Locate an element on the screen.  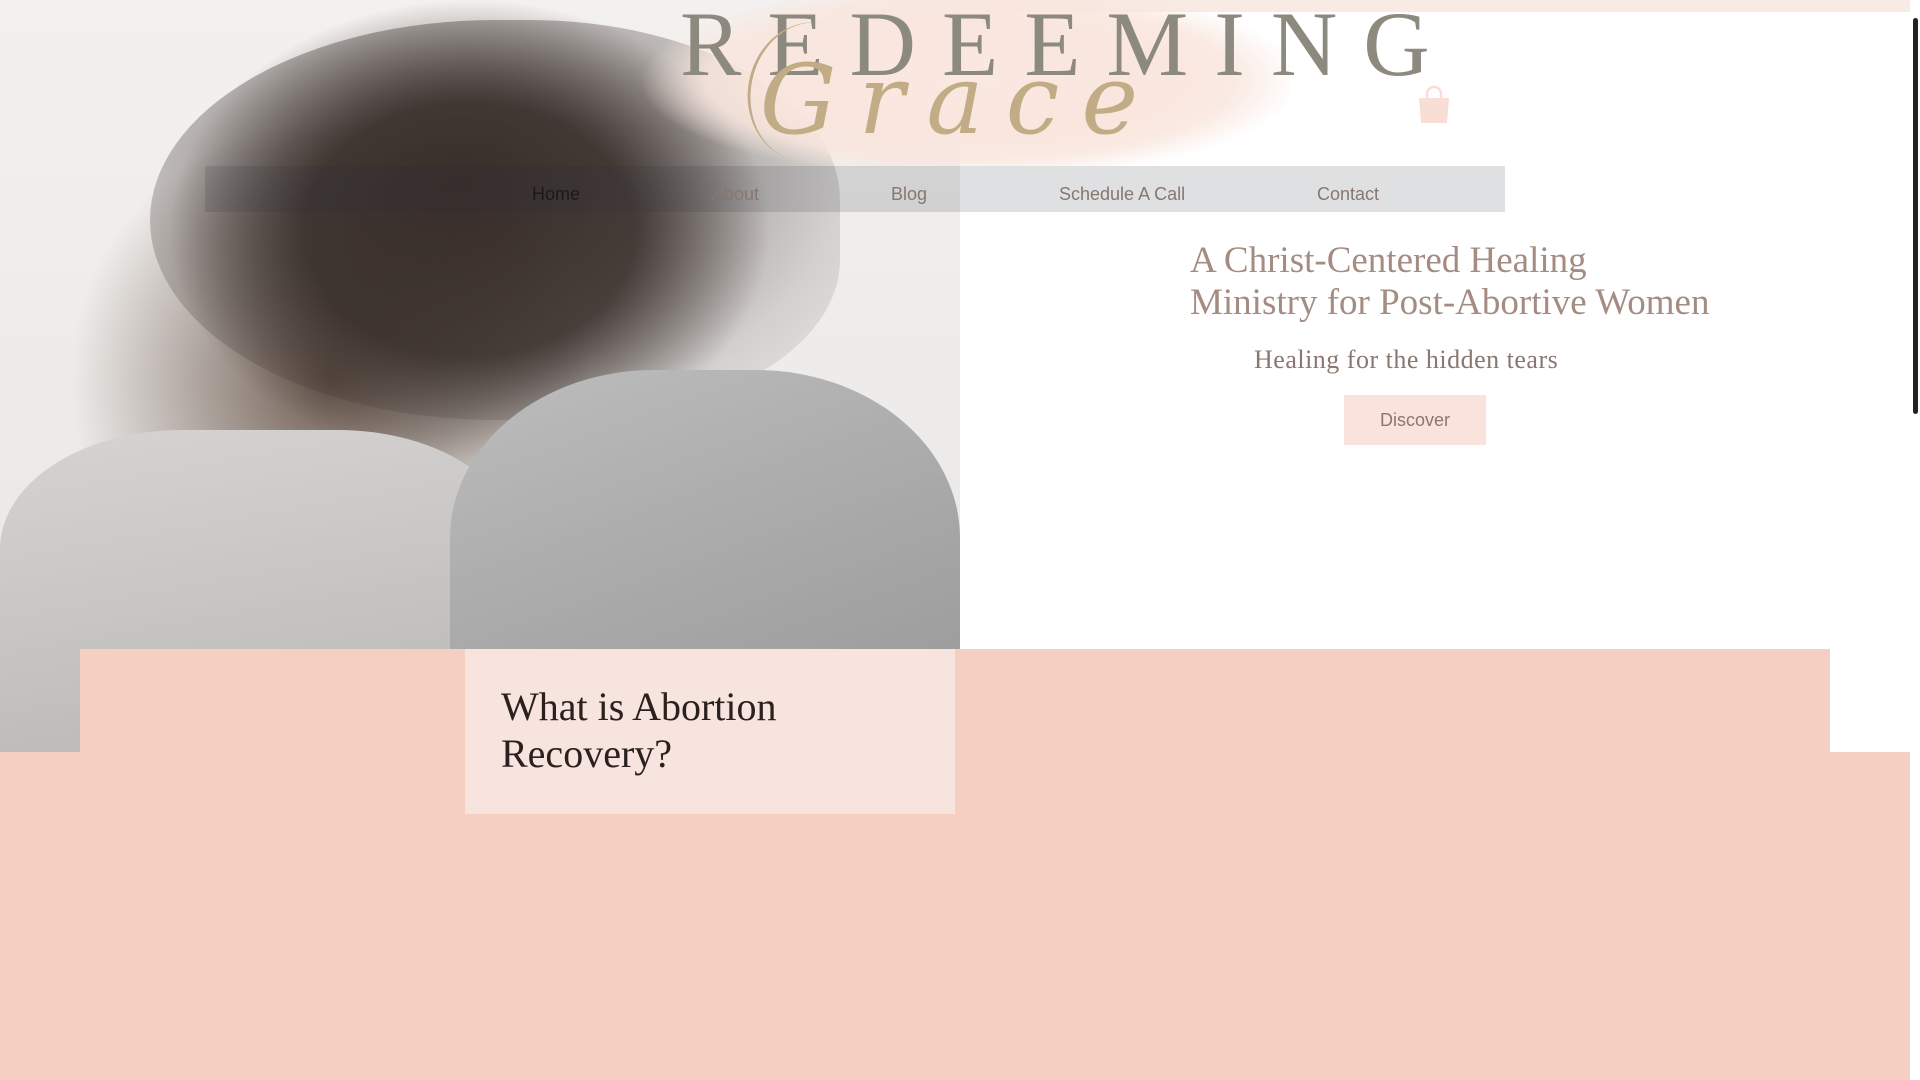
hero-title-line2: Ministry for Post-Abortive Women is located at coordinates (1450, 302).